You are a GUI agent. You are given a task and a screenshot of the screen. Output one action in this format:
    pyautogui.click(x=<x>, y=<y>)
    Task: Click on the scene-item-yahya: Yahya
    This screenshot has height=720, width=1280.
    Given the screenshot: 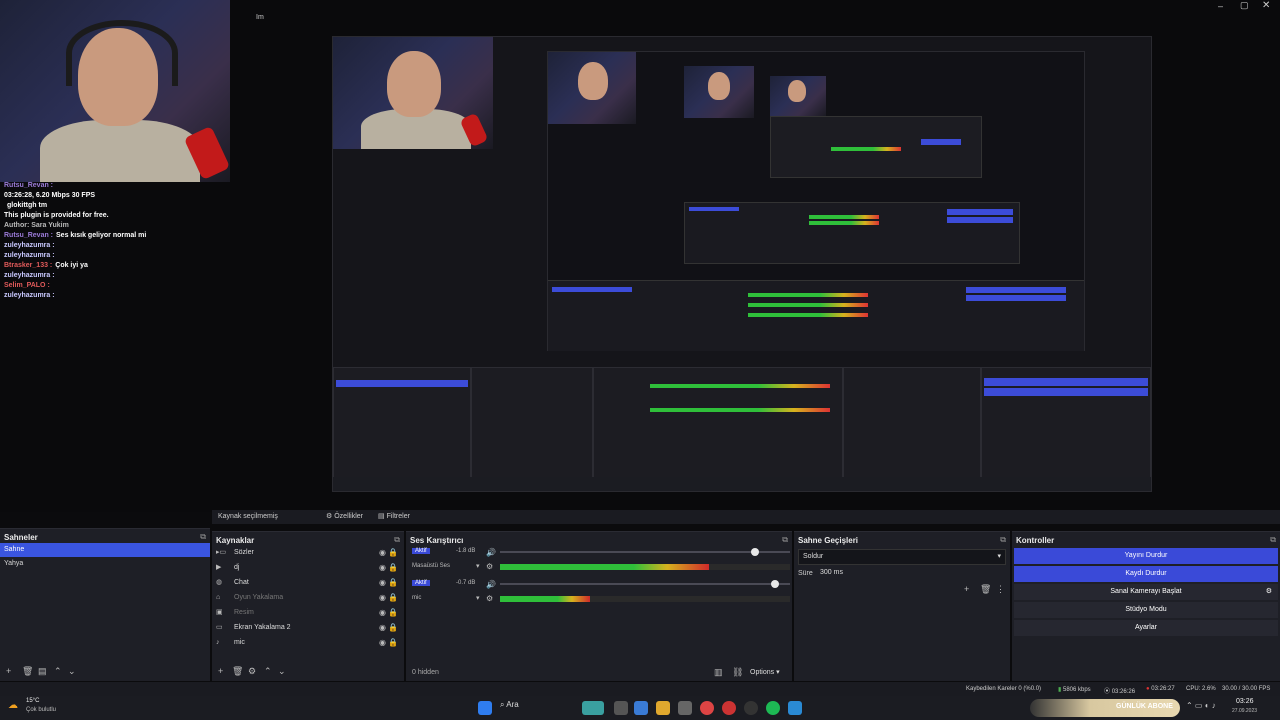 What is the action you would take?
    pyautogui.click(x=105, y=564)
    